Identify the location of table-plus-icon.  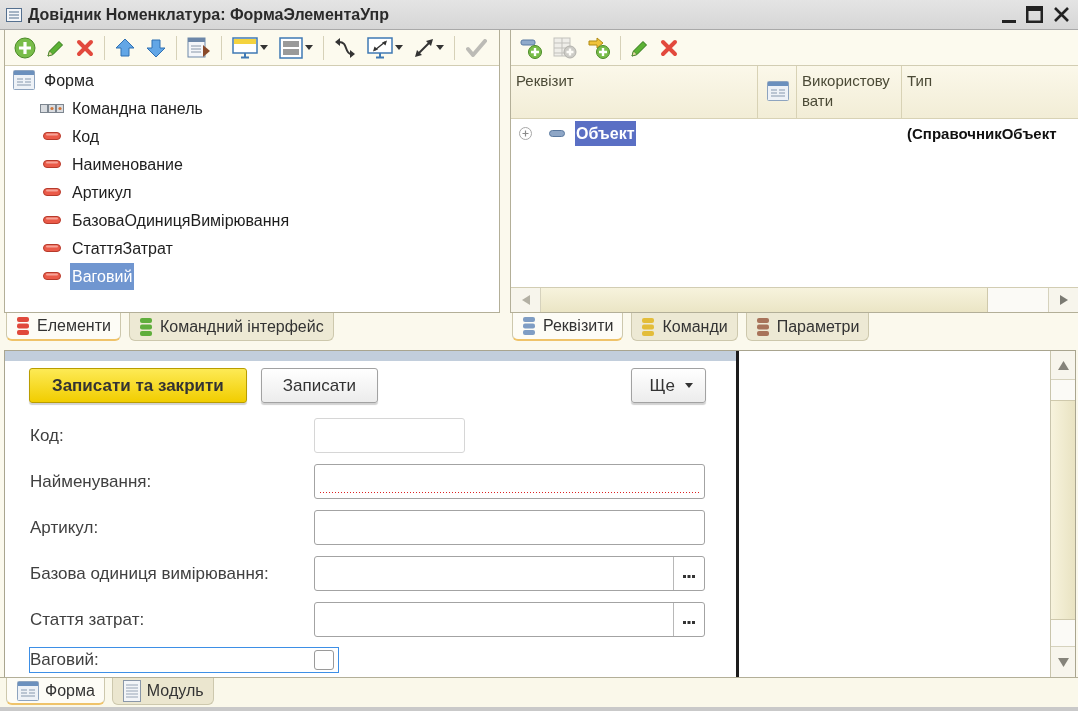
(565, 47).